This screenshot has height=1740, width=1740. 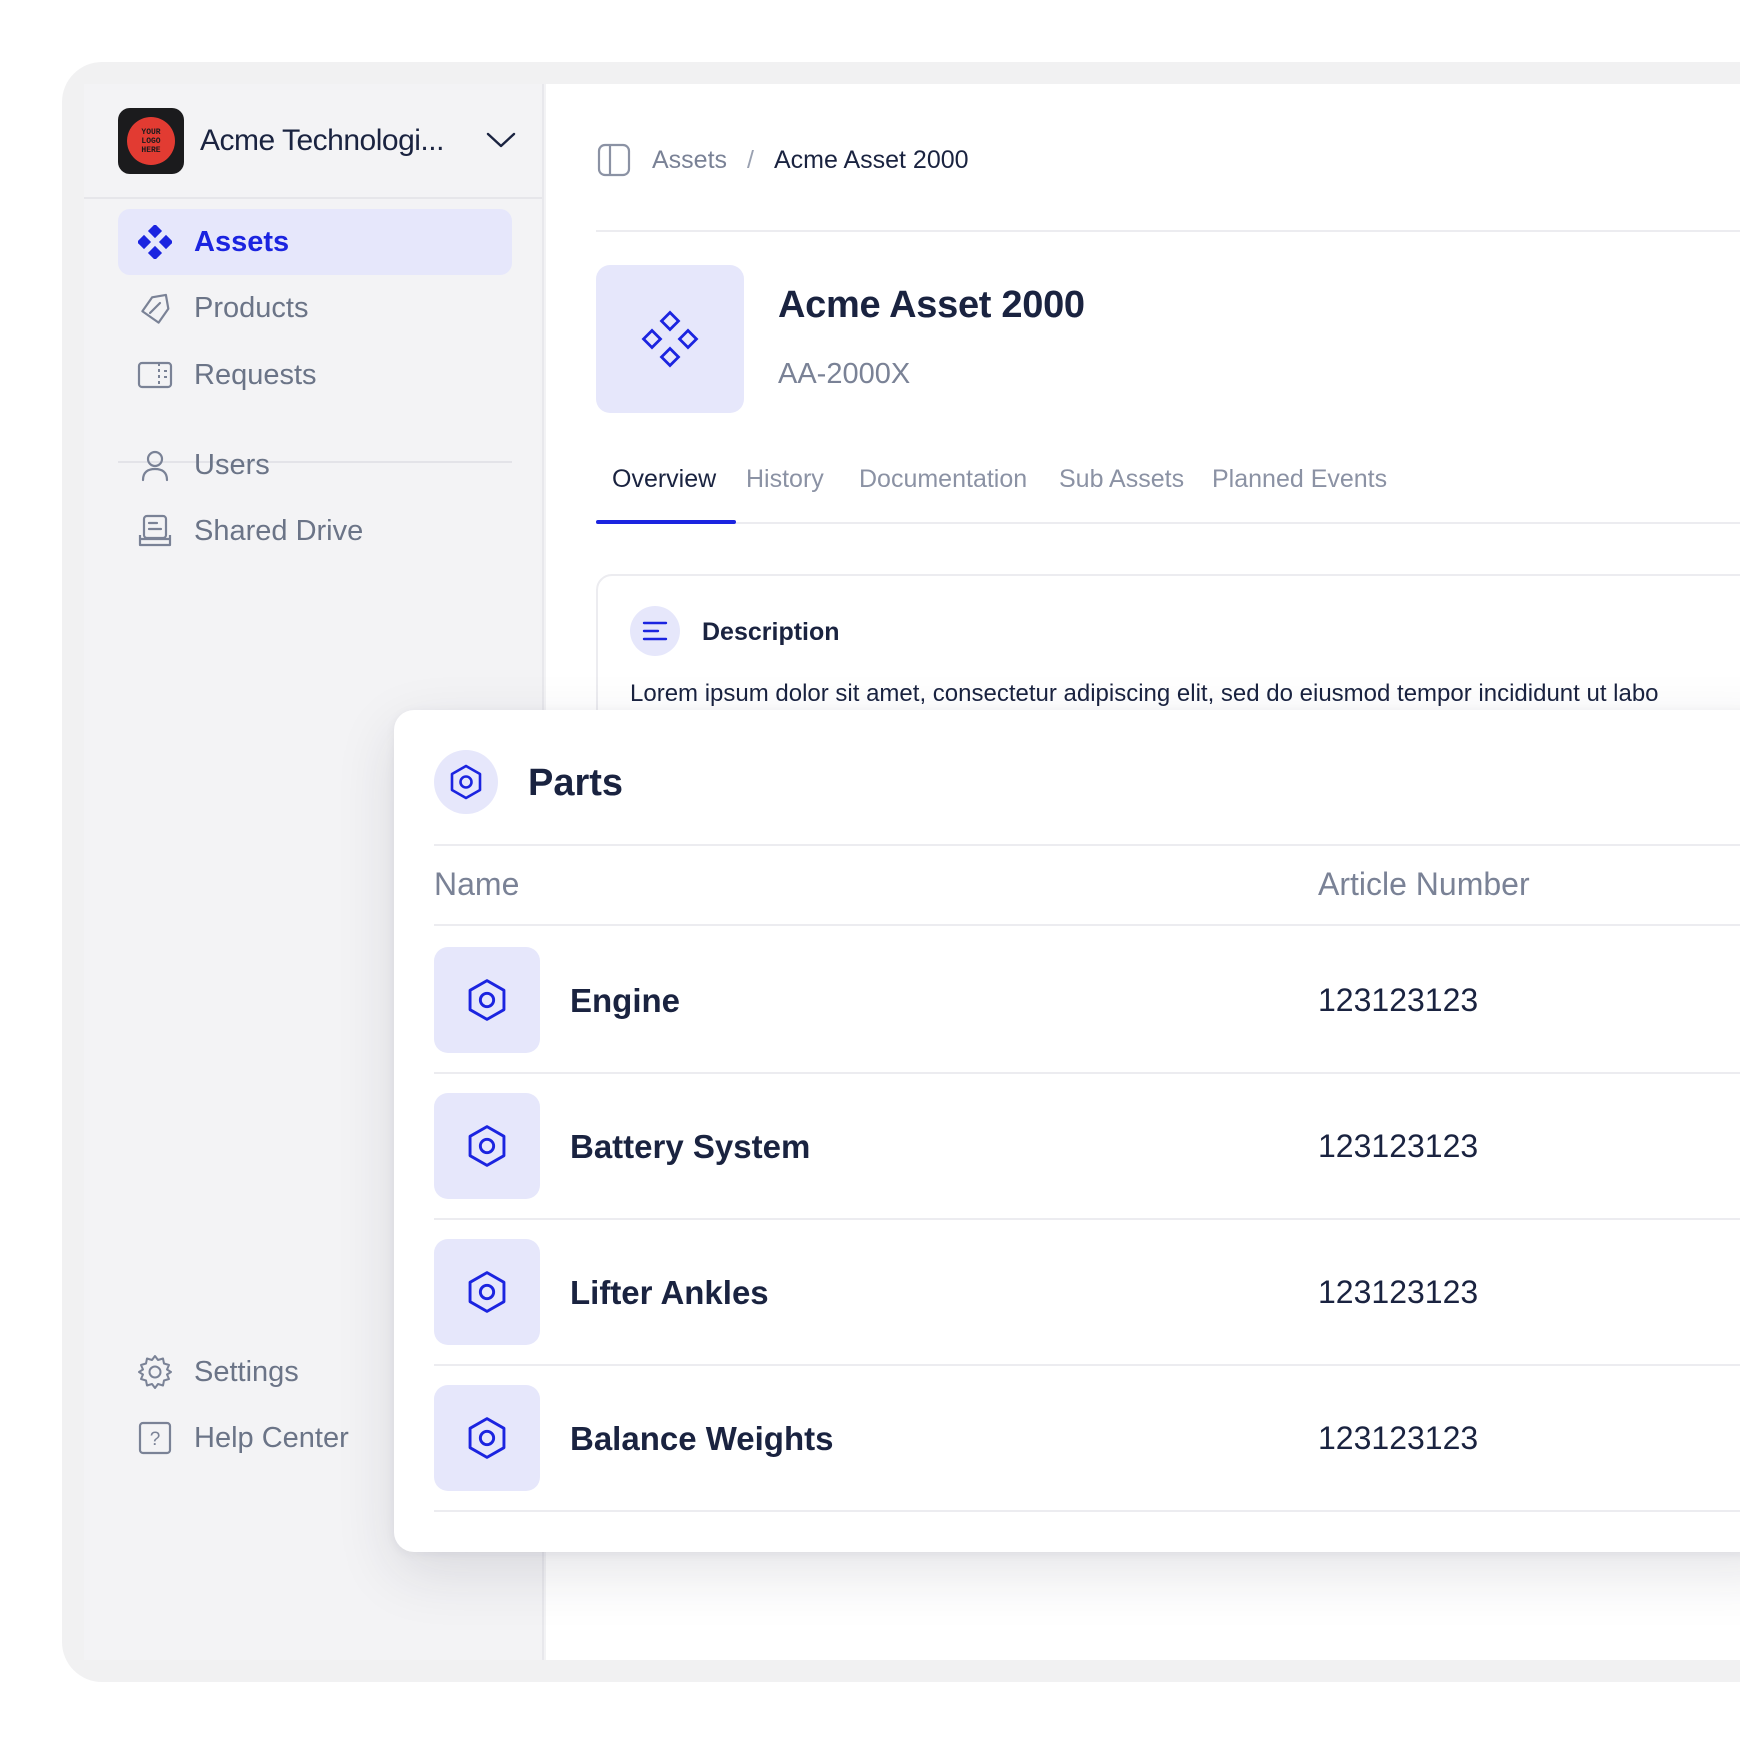 What do you see at coordinates (155, 465) in the screenshot?
I see `user-icon` at bounding box center [155, 465].